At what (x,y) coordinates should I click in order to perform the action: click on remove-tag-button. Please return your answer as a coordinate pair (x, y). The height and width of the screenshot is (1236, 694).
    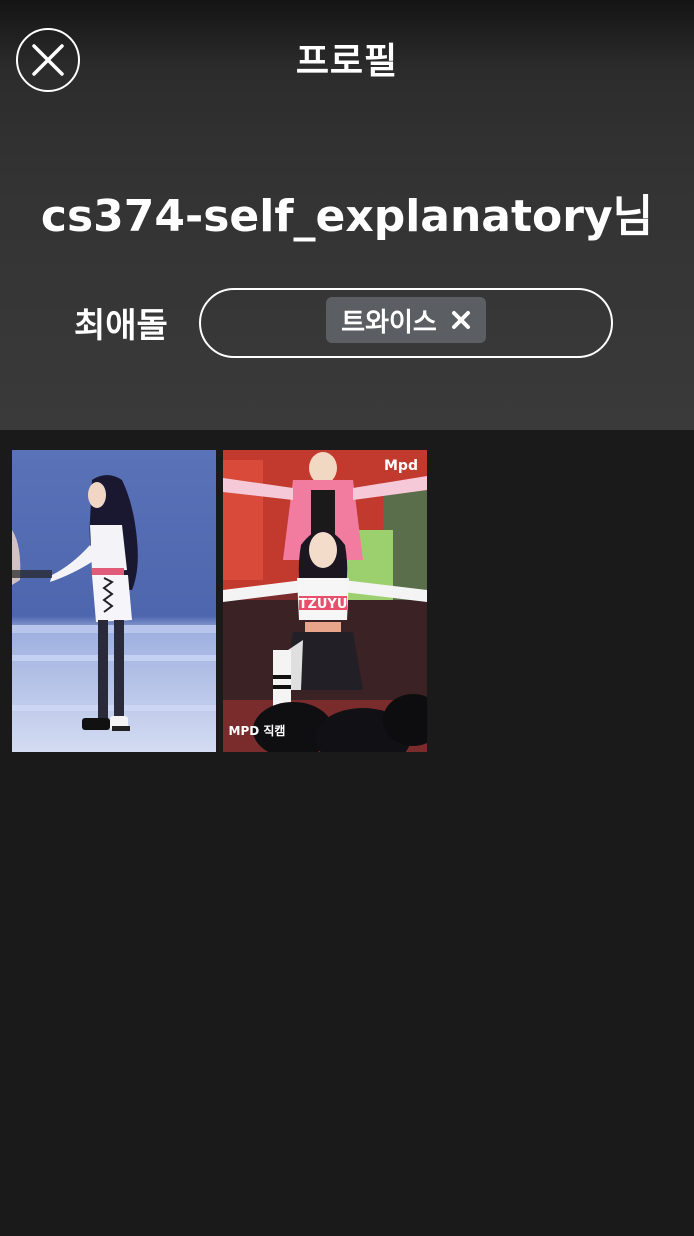
    Looking at the image, I should click on (461, 320).